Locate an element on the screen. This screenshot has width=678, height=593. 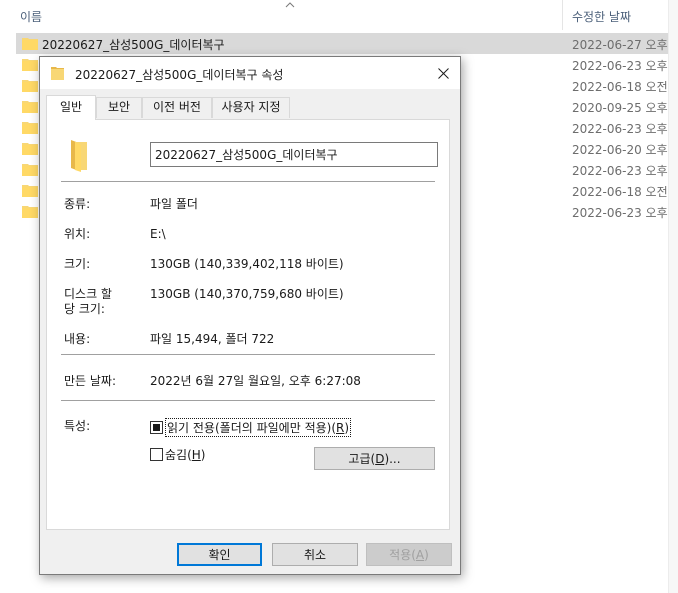
readonly-checkbox-label: 읽기 전용(폴더의 파일에만 적용)(R) is located at coordinates (258, 427).